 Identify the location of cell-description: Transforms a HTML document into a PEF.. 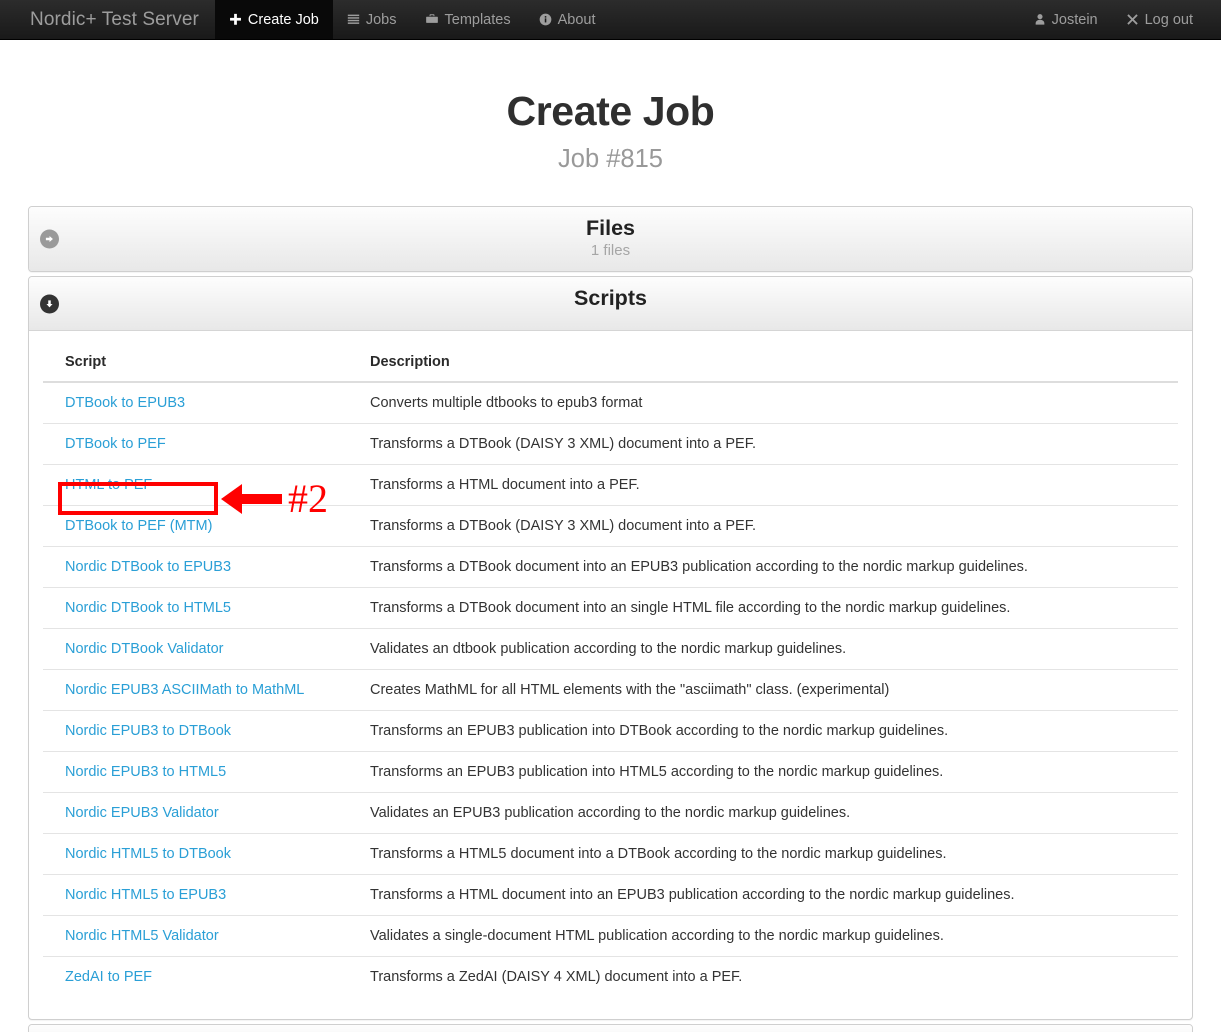
(763, 485).